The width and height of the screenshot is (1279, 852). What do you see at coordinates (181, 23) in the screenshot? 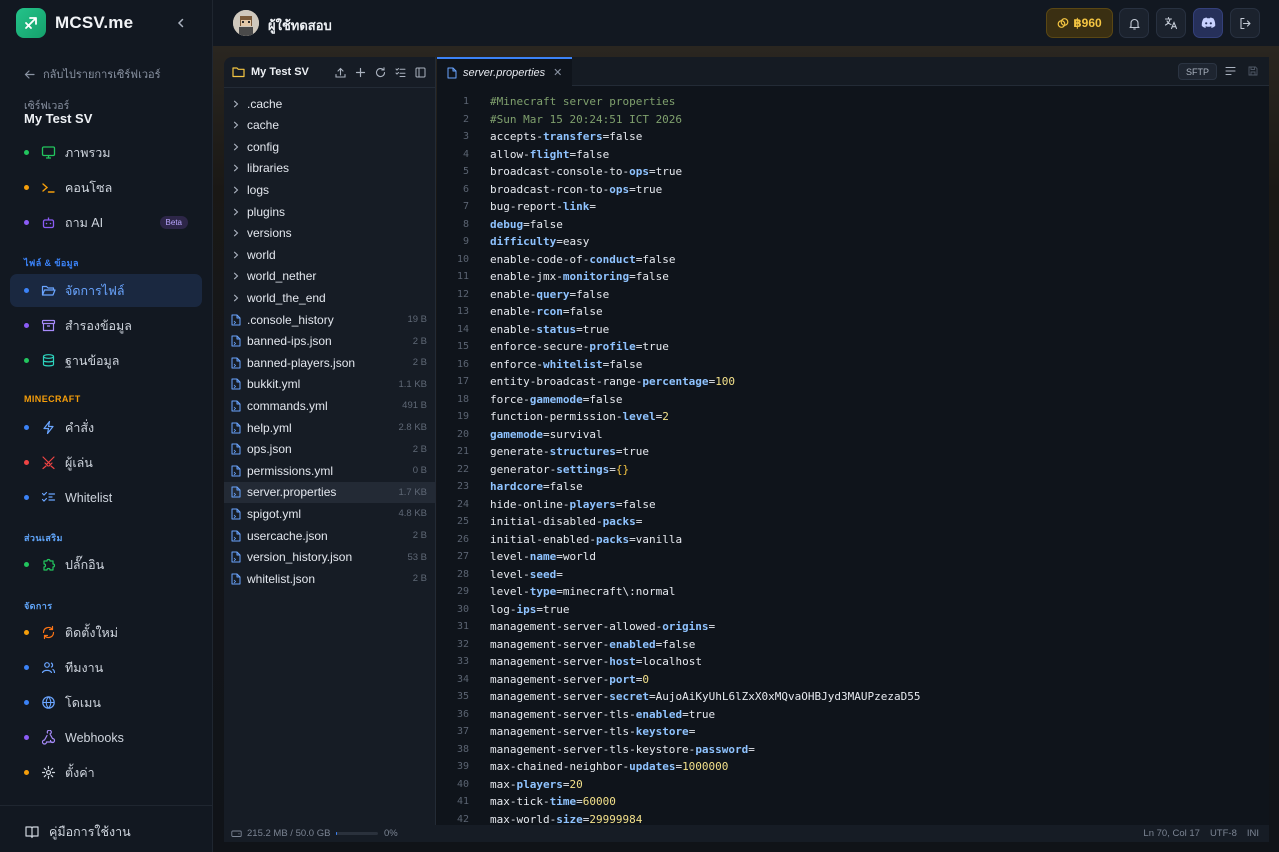
I see `collapse-sidebar-chevron-icon` at bounding box center [181, 23].